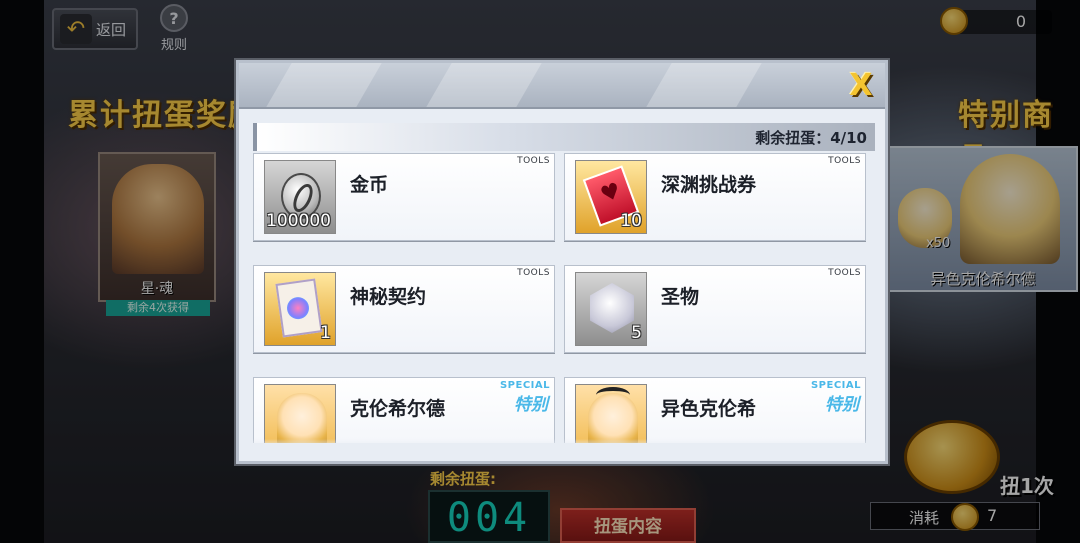  Describe the element at coordinates (388, 297) in the screenshot. I see `item-name: 神秘契约` at that location.